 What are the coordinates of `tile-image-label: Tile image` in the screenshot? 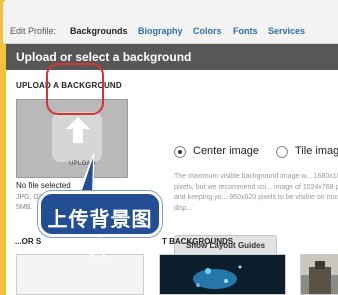 It's located at (316, 151).